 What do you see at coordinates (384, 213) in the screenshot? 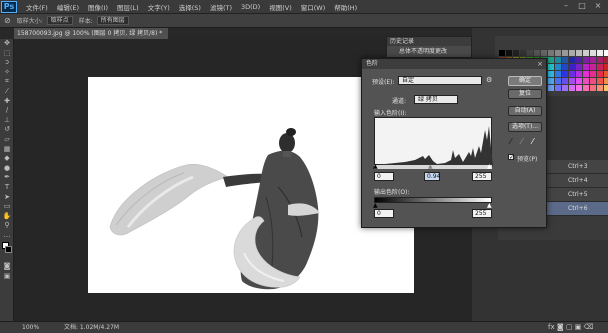
I see `output-black-field: 0` at bounding box center [384, 213].